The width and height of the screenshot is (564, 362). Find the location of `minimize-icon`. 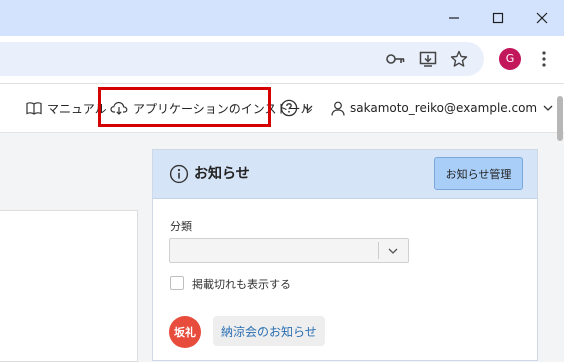

minimize-icon is located at coordinates (454, 18).